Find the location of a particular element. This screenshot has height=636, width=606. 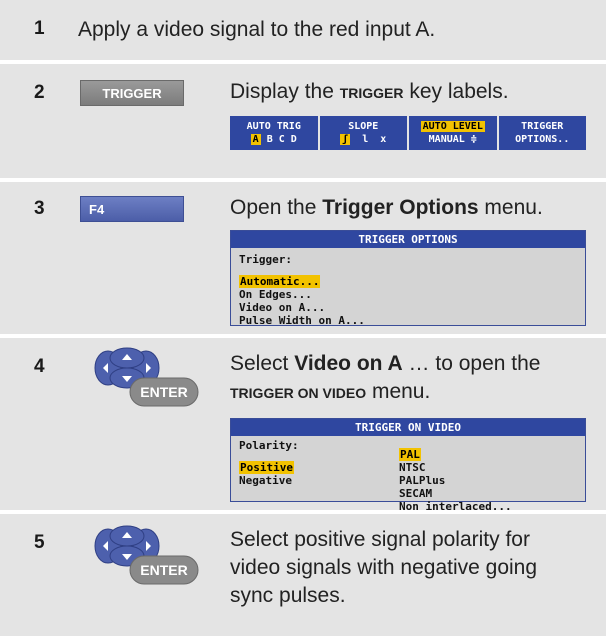

system-palplus: PALPlus is located at coordinates (455, 480).